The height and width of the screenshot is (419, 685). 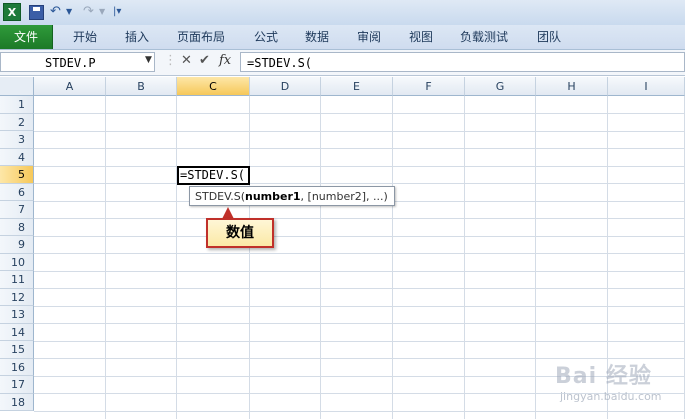 What do you see at coordinates (611, 396) in the screenshot?
I see `baidu-watermark-url: jingyan.baidu.com` at bounding box center [611, 396].